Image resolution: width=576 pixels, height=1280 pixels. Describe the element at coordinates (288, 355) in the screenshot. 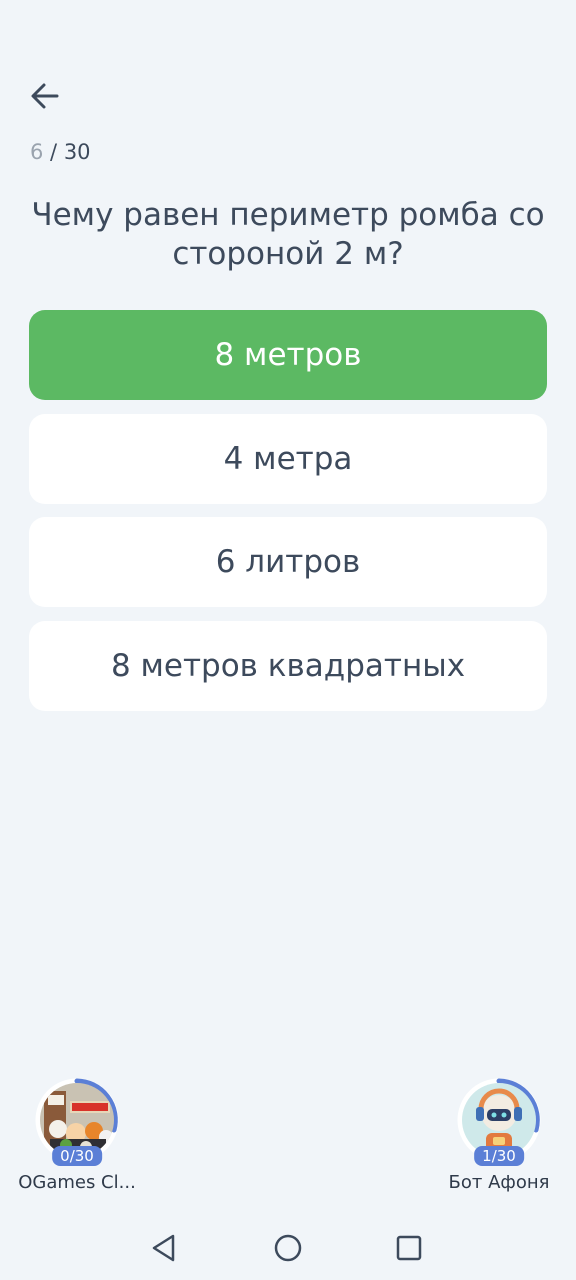

I see `answer-option-1: 8 метров` at that location.